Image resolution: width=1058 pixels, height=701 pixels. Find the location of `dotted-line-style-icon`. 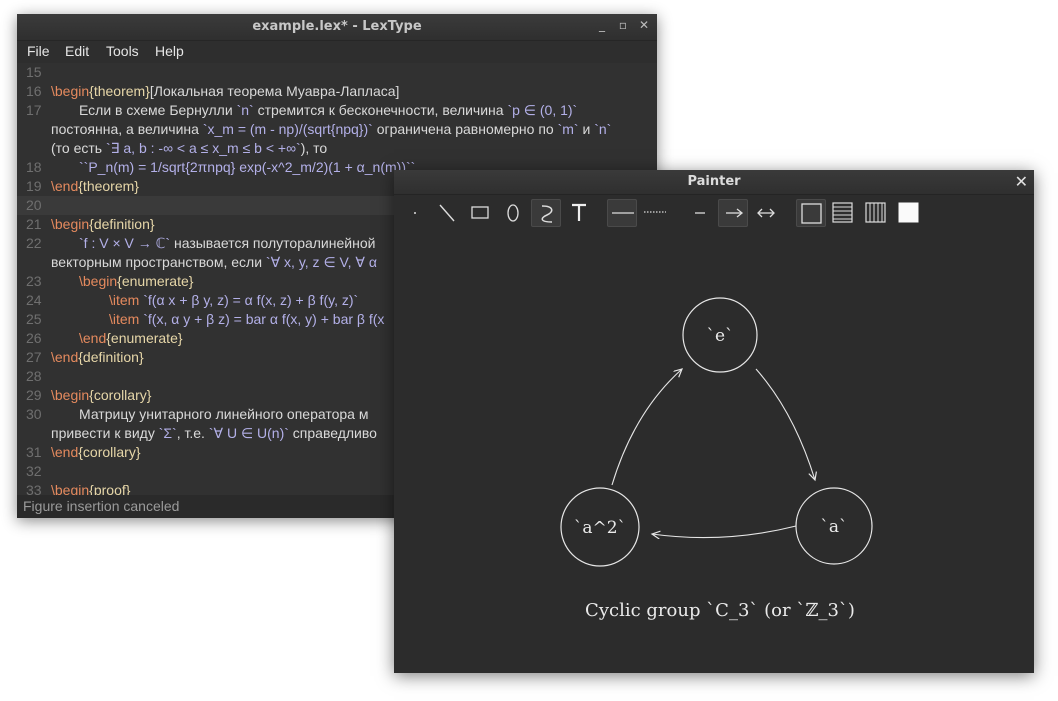

dotted-line-style-icon is located at coordinates (655, 213).